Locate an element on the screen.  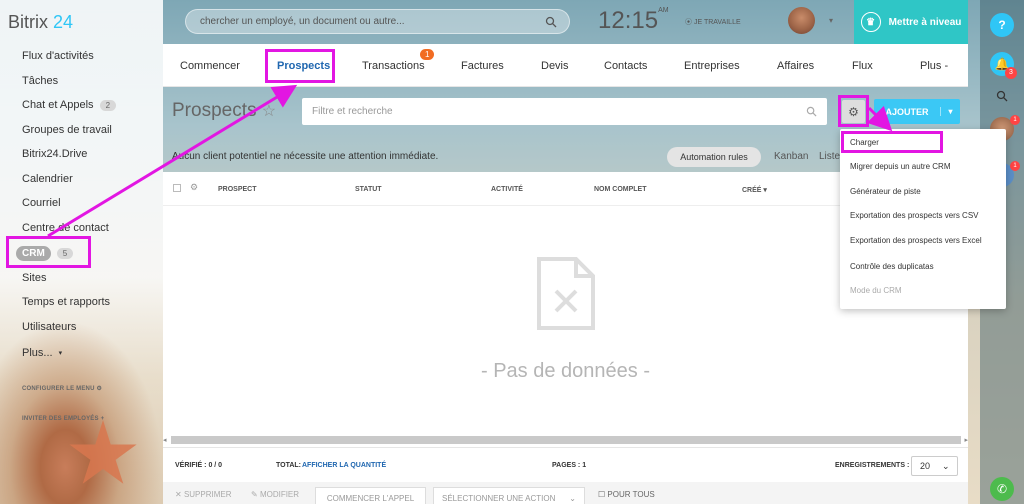
dropdown-item-generateur: Générateur de piste is located at coordinates (885, 191).